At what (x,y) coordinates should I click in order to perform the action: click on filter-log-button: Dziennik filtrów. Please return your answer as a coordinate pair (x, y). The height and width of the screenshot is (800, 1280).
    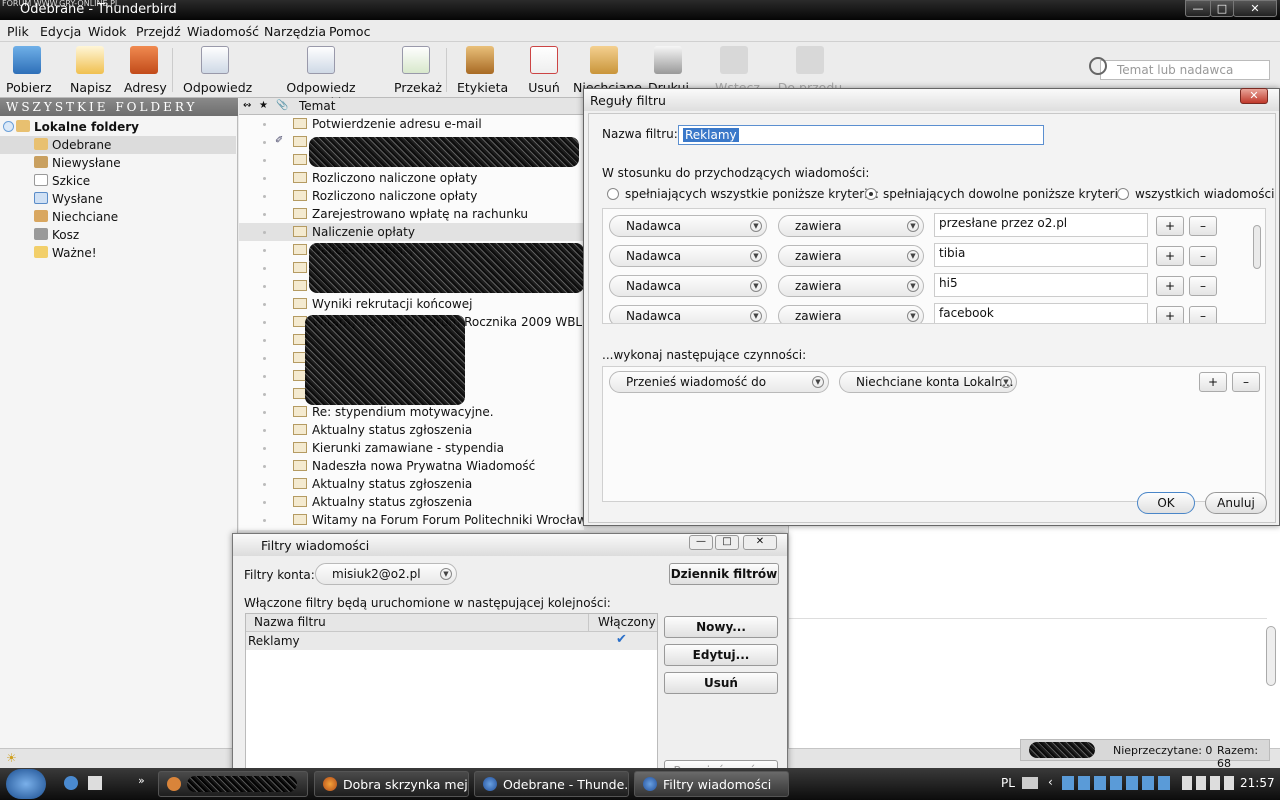
    Looking at the image, I should click on (724, 574).